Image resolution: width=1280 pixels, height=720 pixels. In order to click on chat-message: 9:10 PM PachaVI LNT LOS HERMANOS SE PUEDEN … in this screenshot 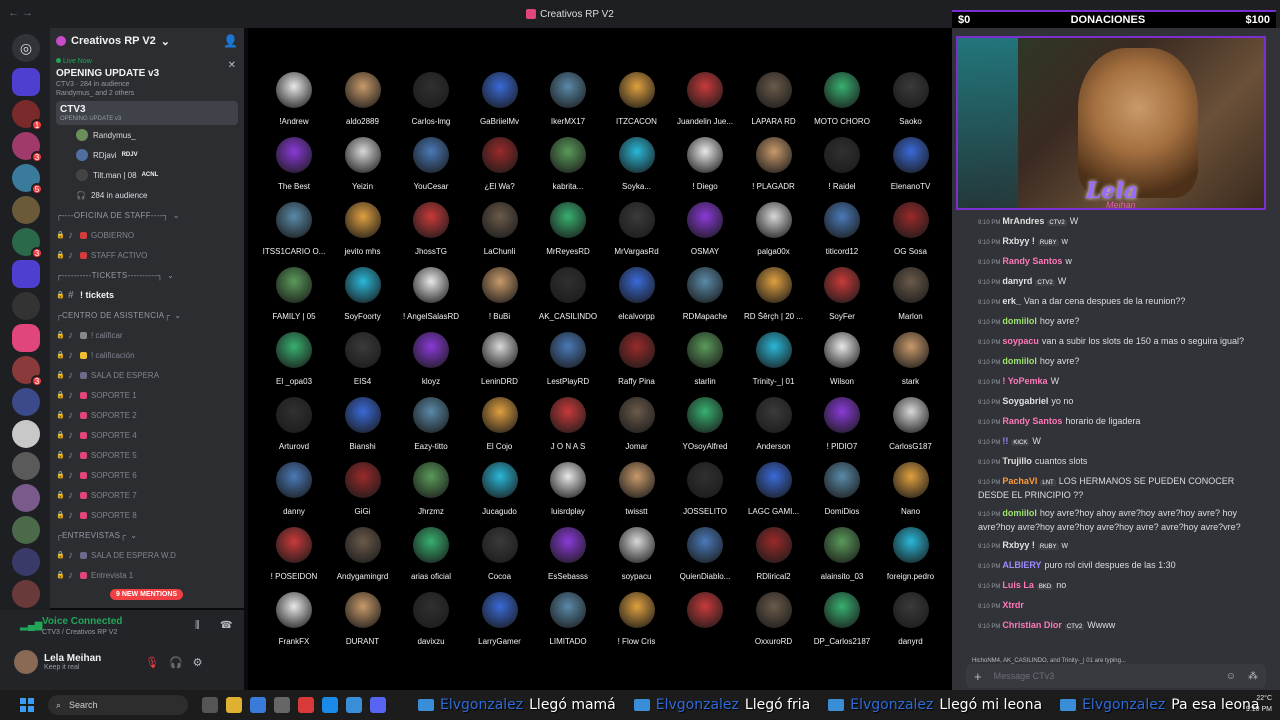, I will do `click(1116, 488)`.